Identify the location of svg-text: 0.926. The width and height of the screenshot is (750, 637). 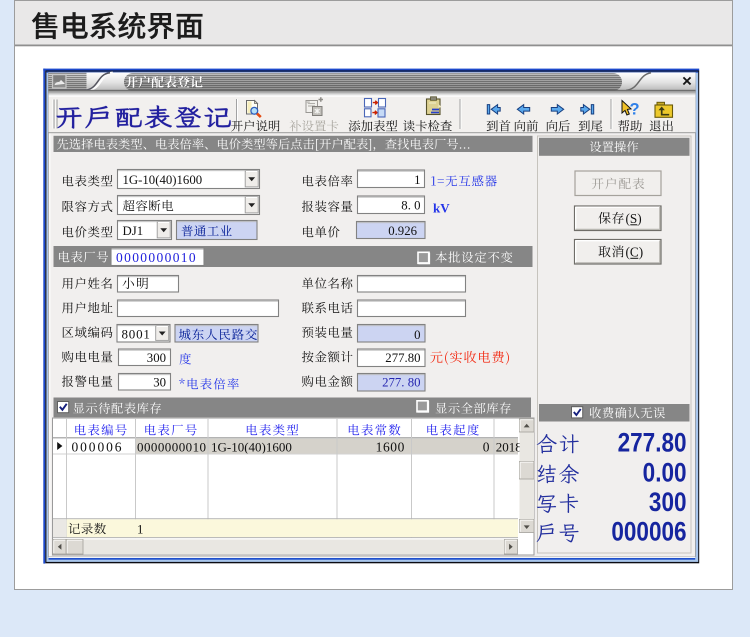
(402, 231).